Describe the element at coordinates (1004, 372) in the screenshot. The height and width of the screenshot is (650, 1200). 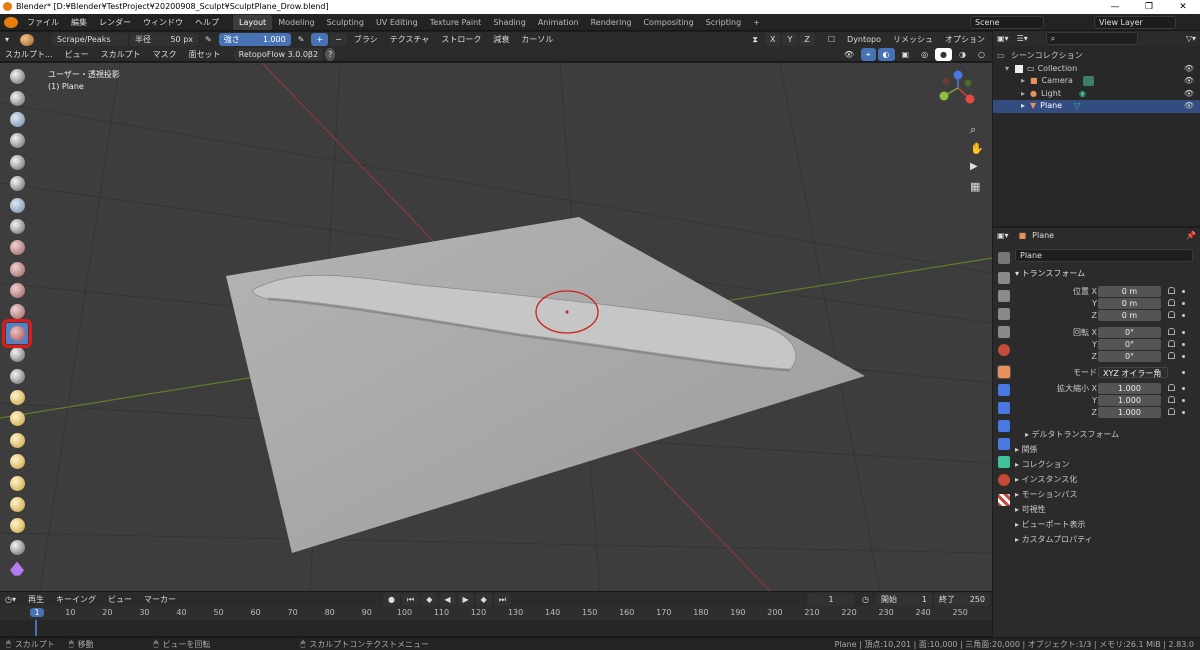
I see `object-tab-icon` at that location.